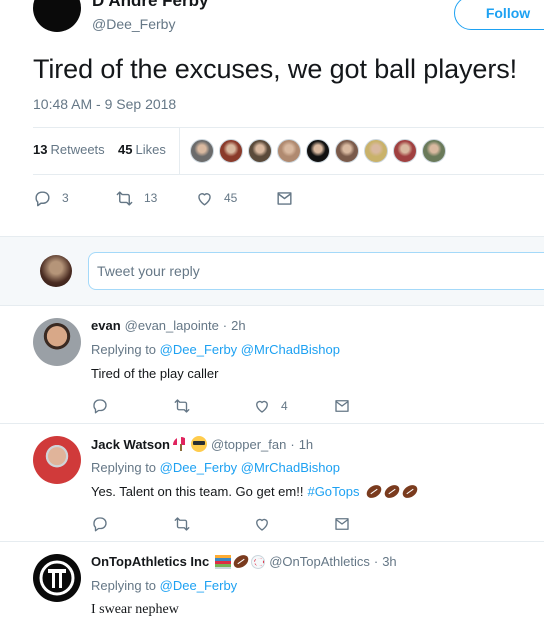  Describe the element at coordinates (199, 585) in the screenshot. I see `reply-mentions: @Dee_Ferby` at that location.